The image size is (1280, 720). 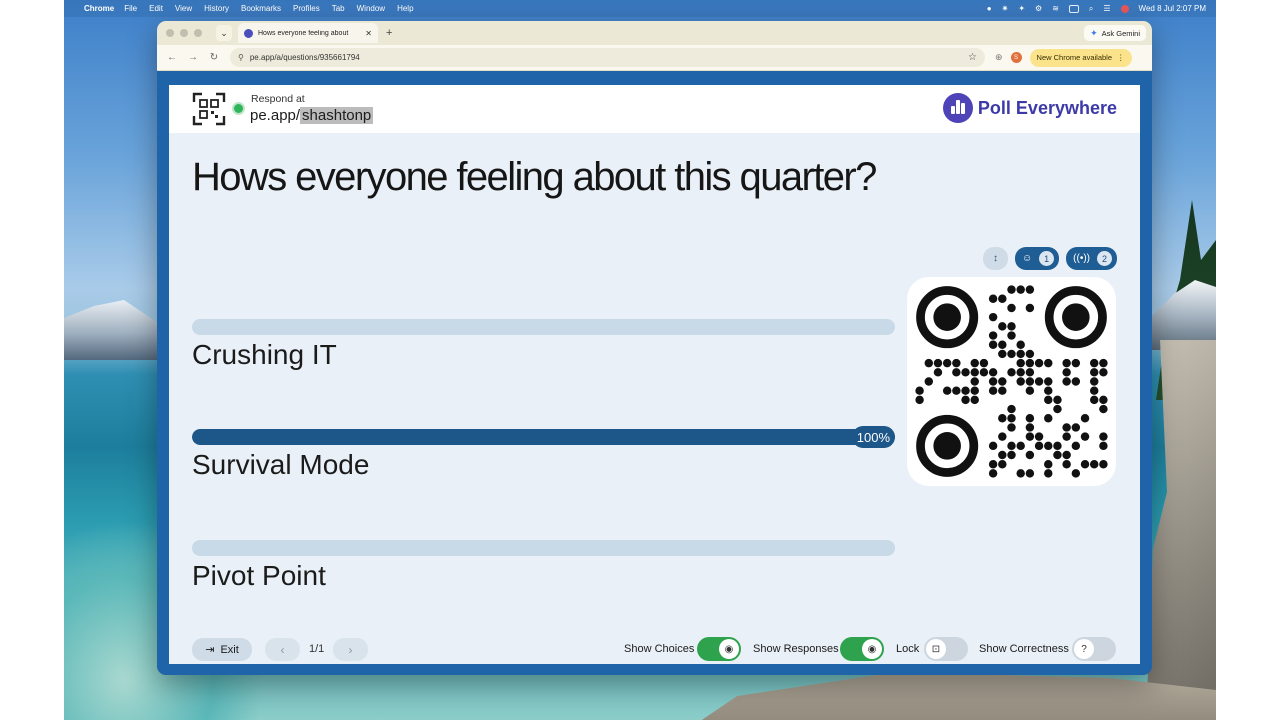 I want to click on eye-icon: ◉, so click(x=872, y=649).